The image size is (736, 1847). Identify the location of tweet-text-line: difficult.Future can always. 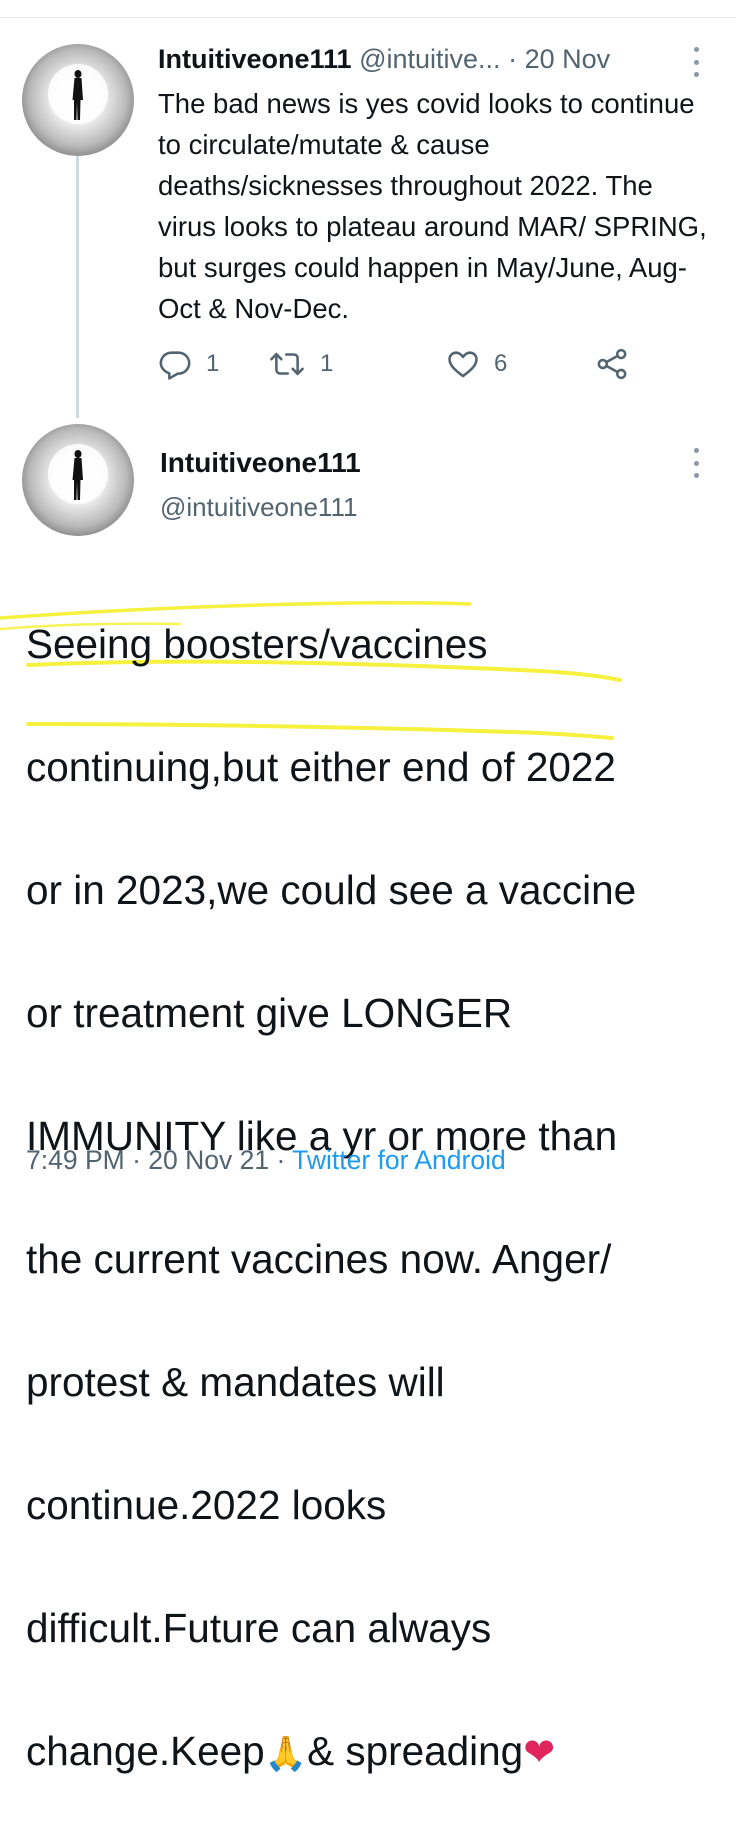
(259, 1627).